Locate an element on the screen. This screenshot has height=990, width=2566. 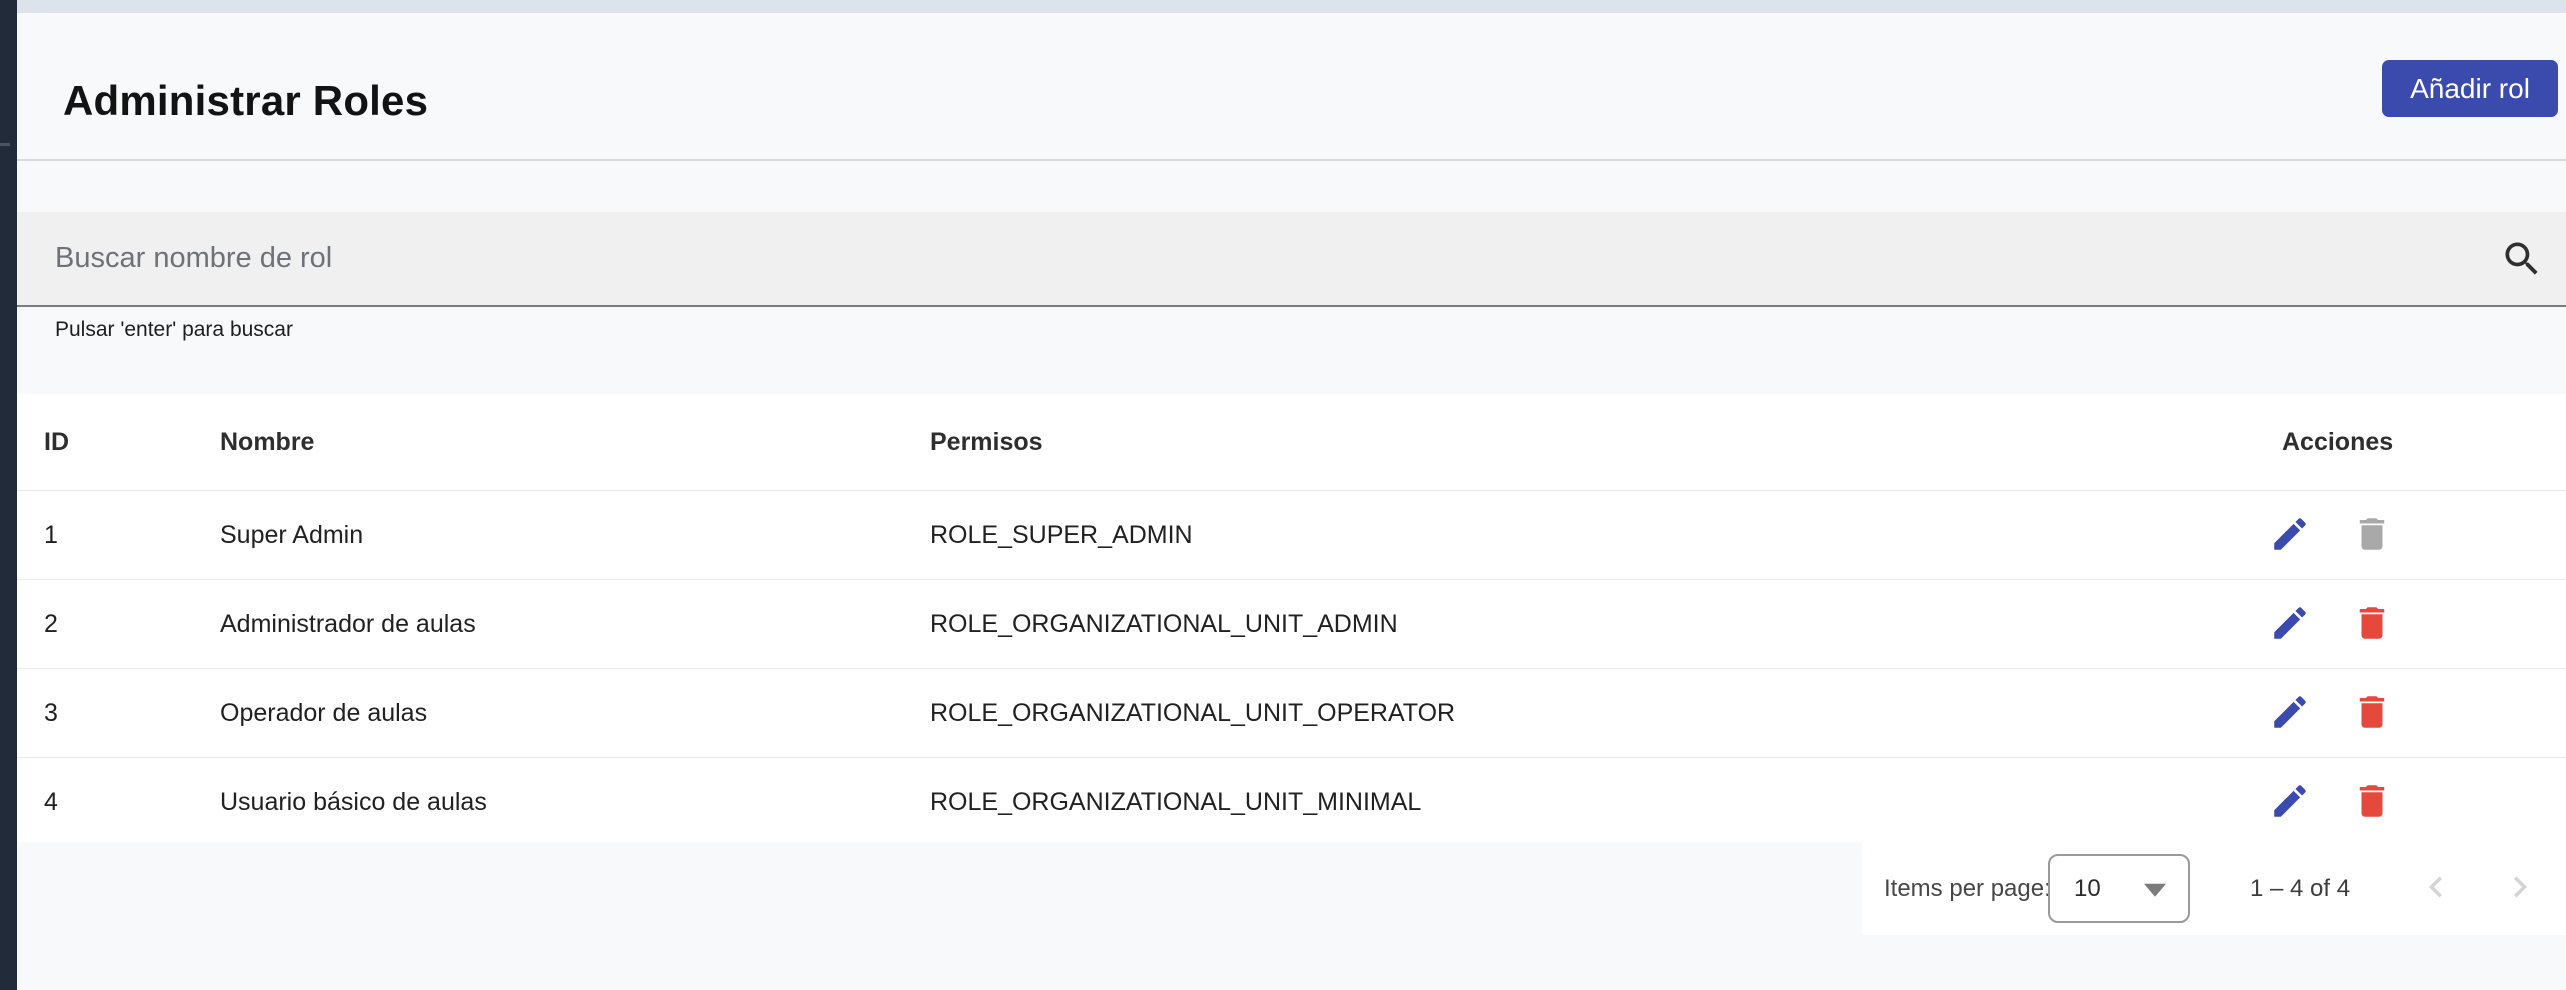
previous-page-button is located at coordinates (2436, 889).